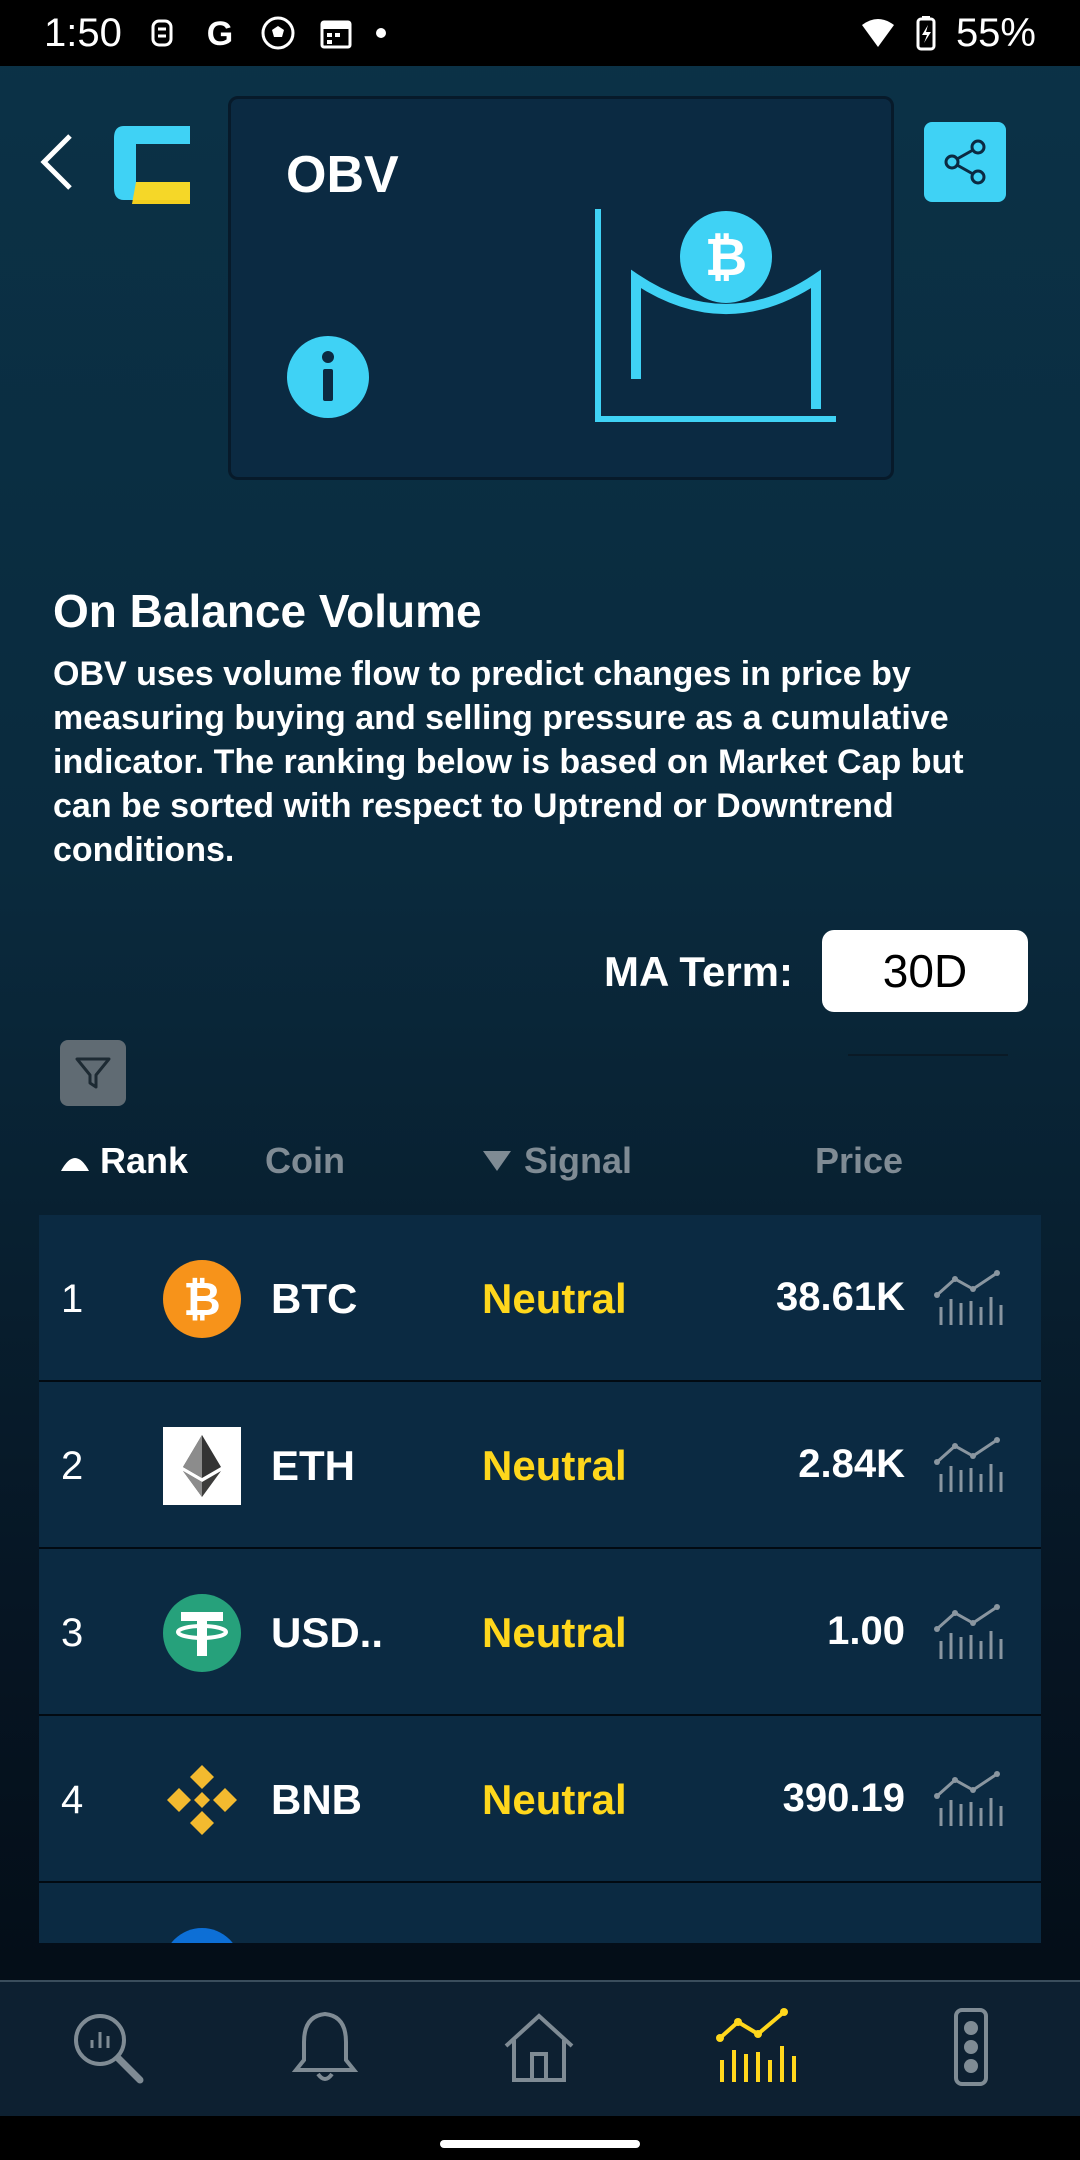 The width and height of the screenshot is (1080, 2160). Describe the element at coordinates (72, 1633) in the screenshot. I see `row-rank: 3` at that location.